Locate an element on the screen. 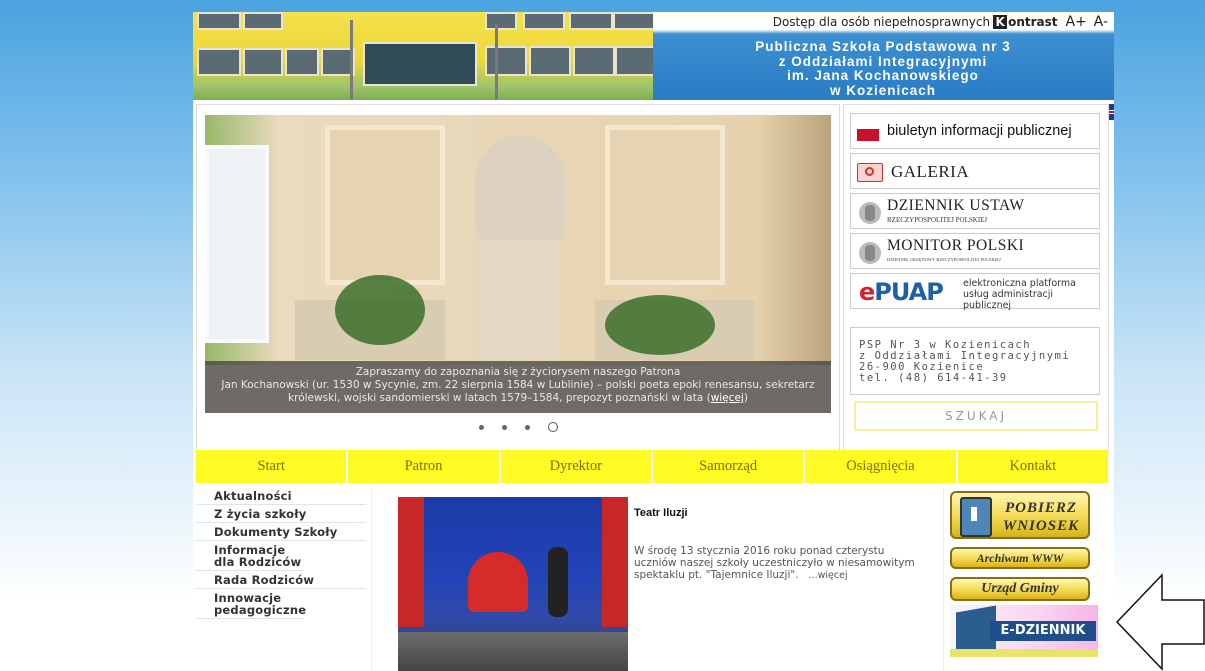 The width and height of the screenshot is (1205, 671). news-title: Teatr Iluzji is located at coordinates (661, 513).